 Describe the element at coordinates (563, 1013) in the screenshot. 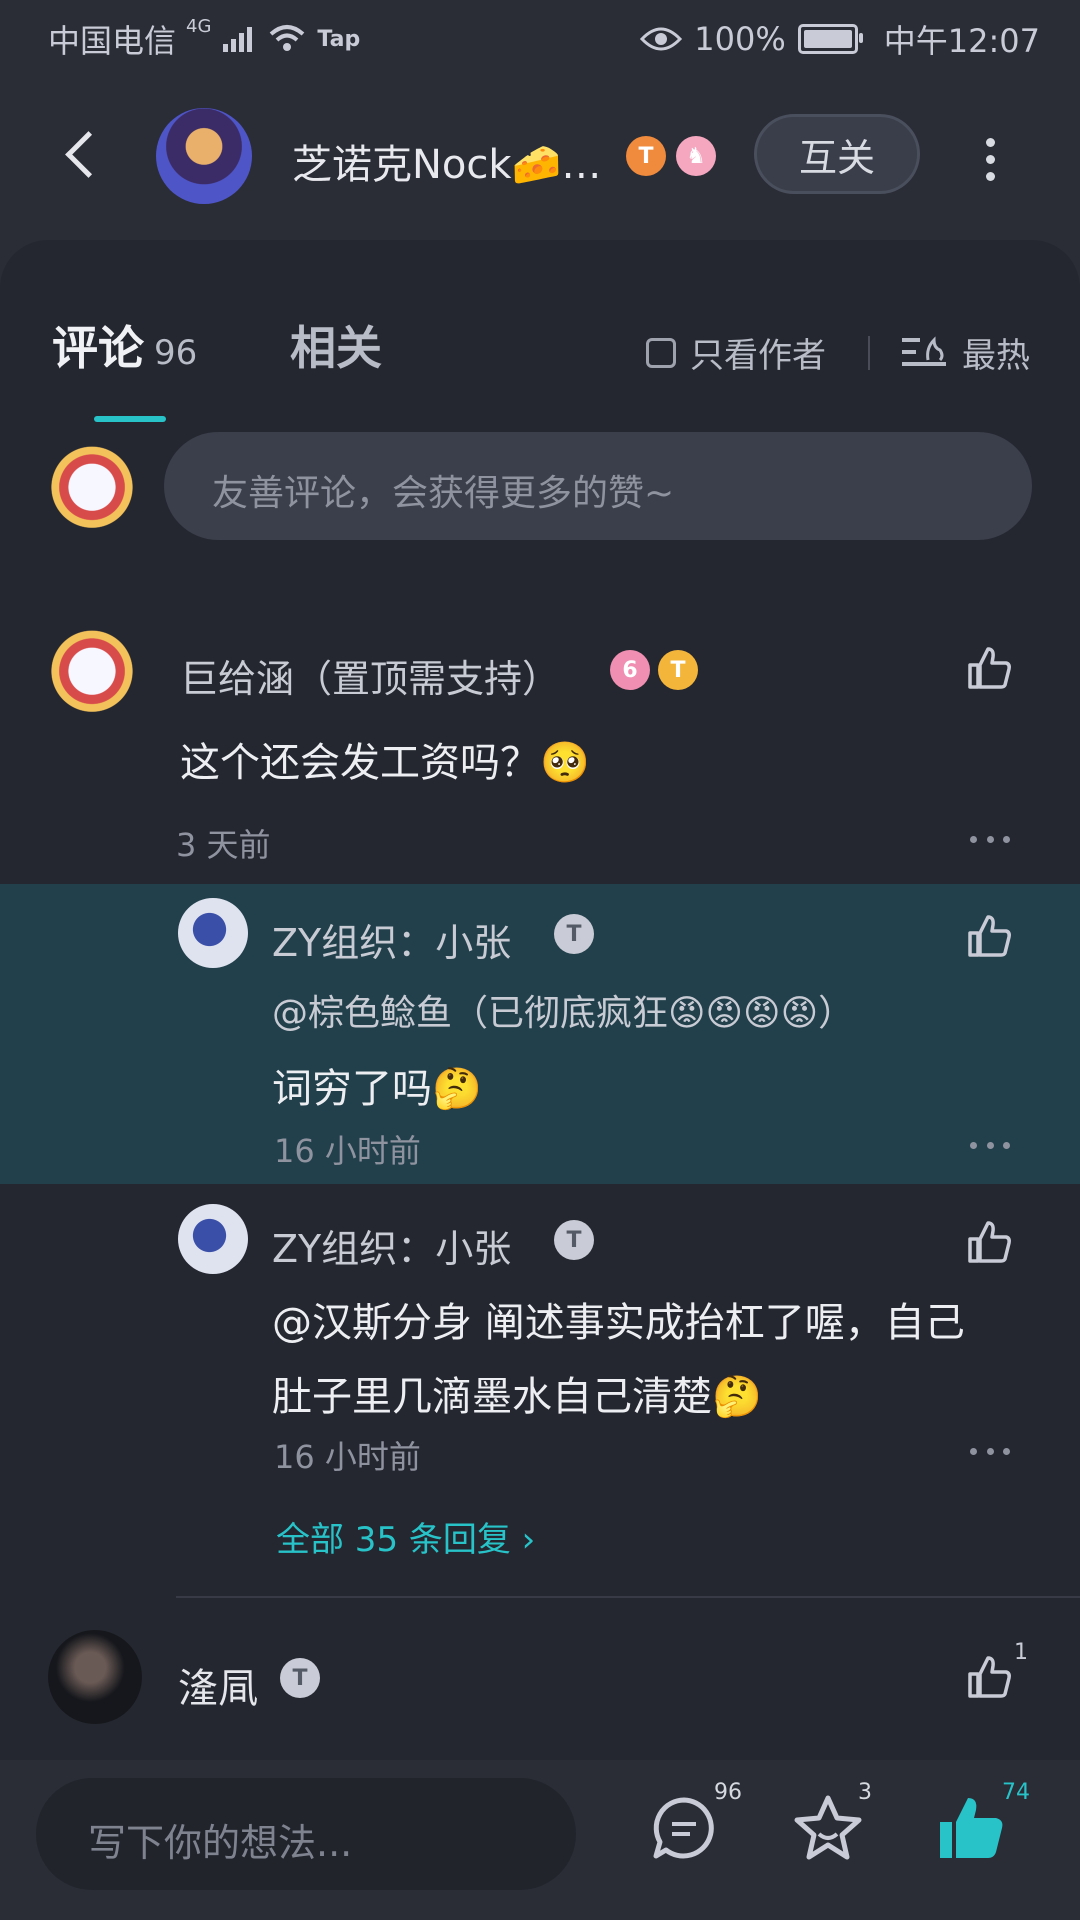

I see `reply-text-line: @棕色鲶鱼（已彻底疯狂😡😡😡😡）` at that location.